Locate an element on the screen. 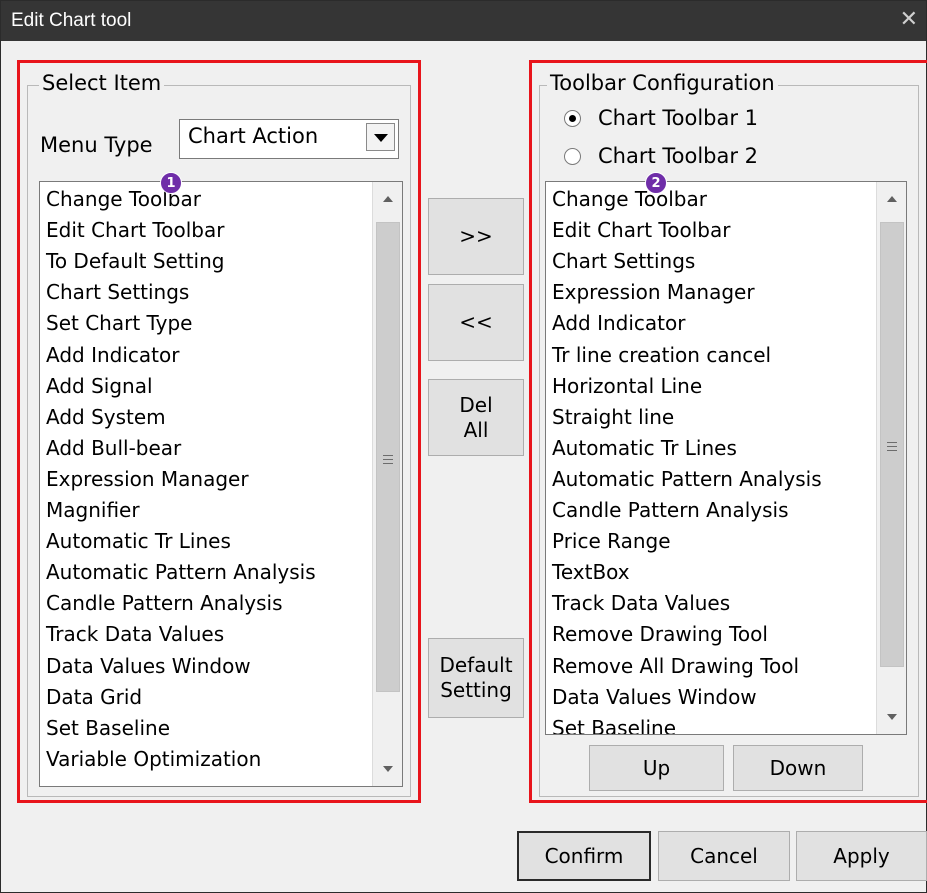 The width and height of the screenshot is (927, 893). default-setting-label-line1: Default is located at coordinates (476, 665).